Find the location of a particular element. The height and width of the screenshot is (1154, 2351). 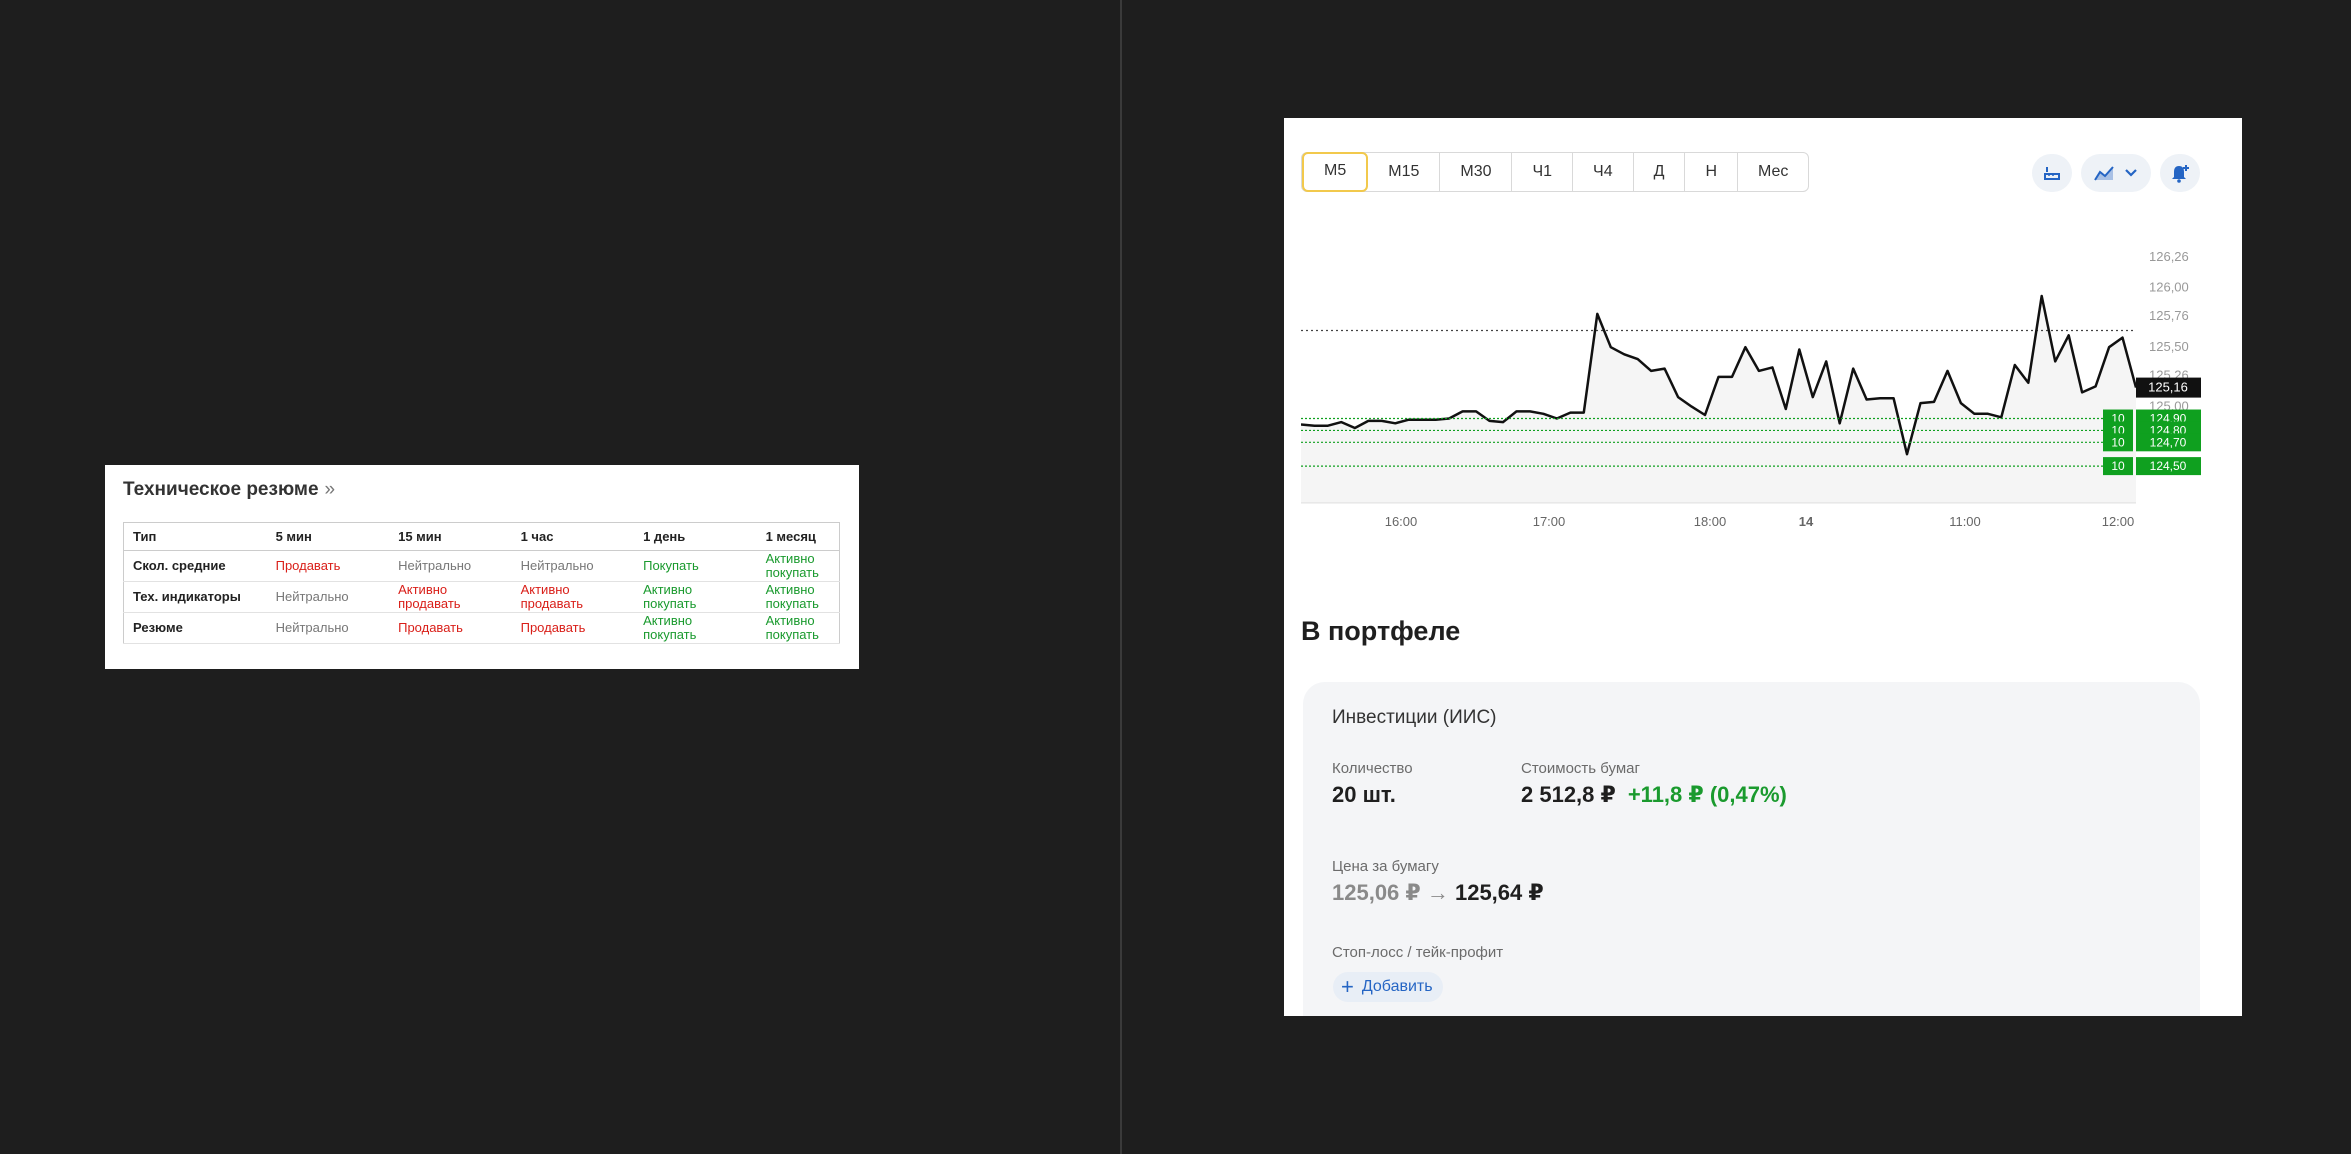

plus-icon: + is located at coordinates (1347, 986).